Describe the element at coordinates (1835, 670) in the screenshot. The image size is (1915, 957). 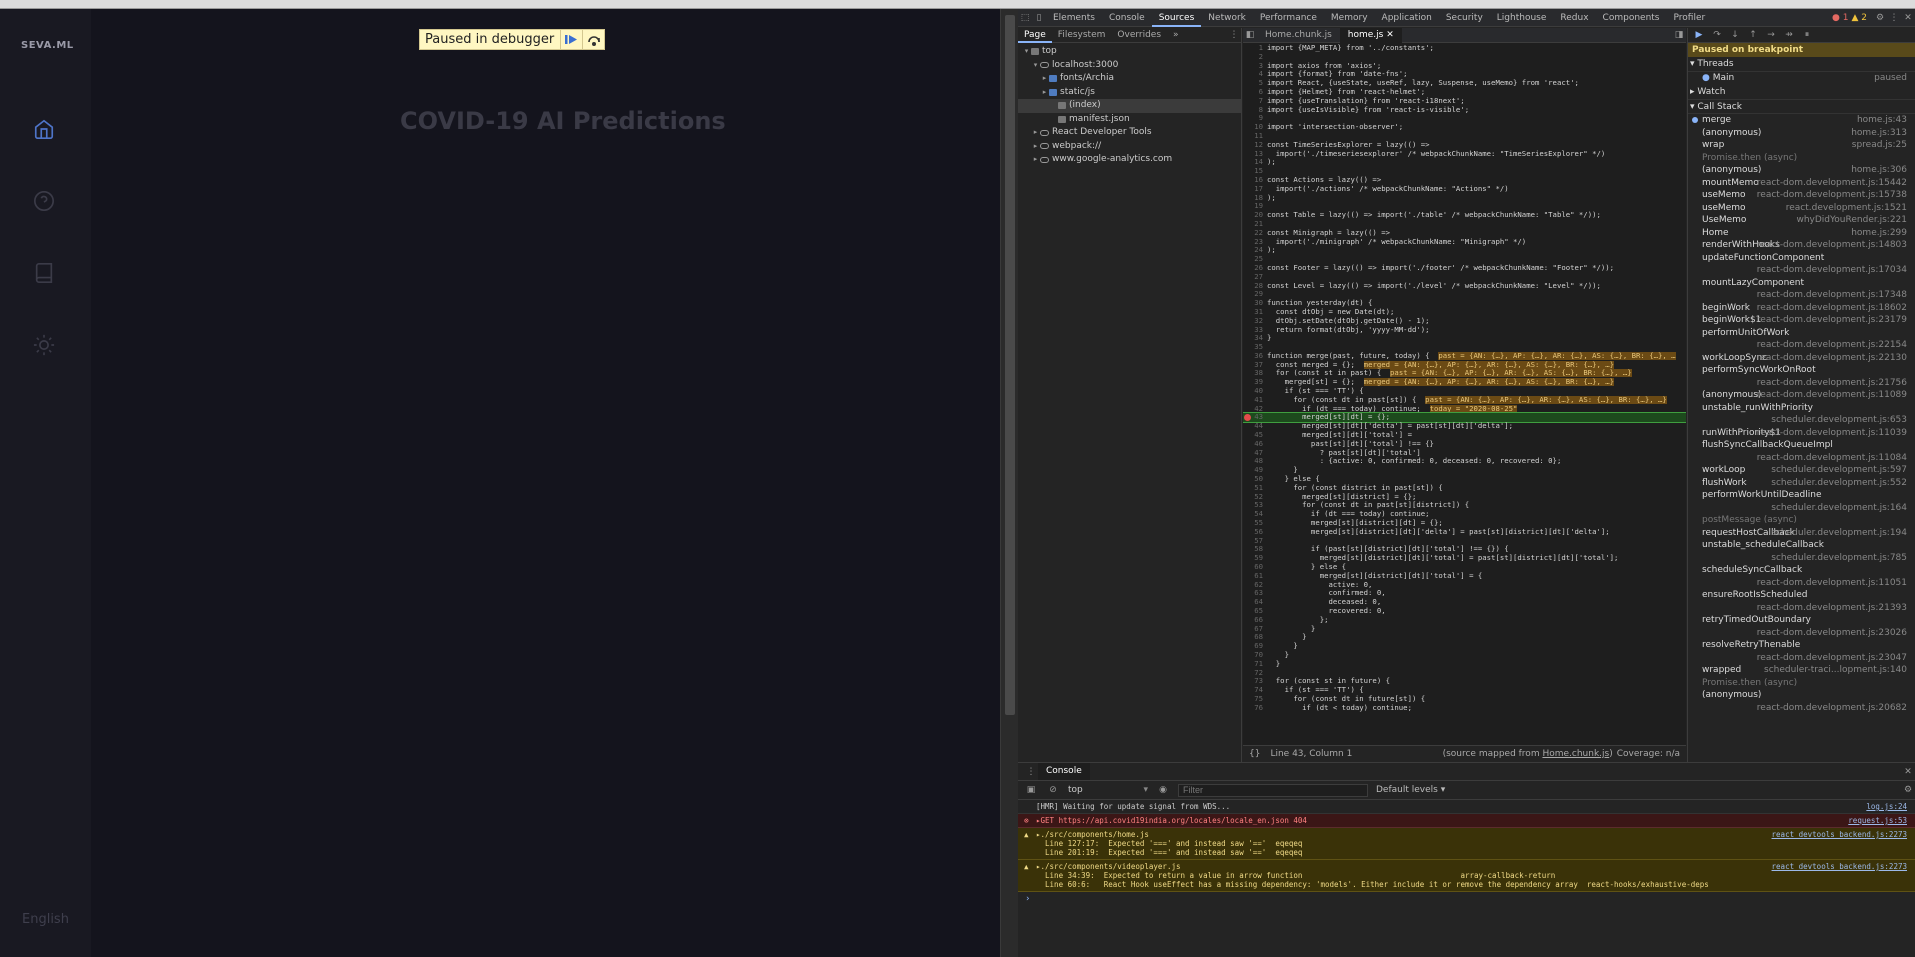
I see `frame-location: scheduler-traci...lopment.js:140` at that location.